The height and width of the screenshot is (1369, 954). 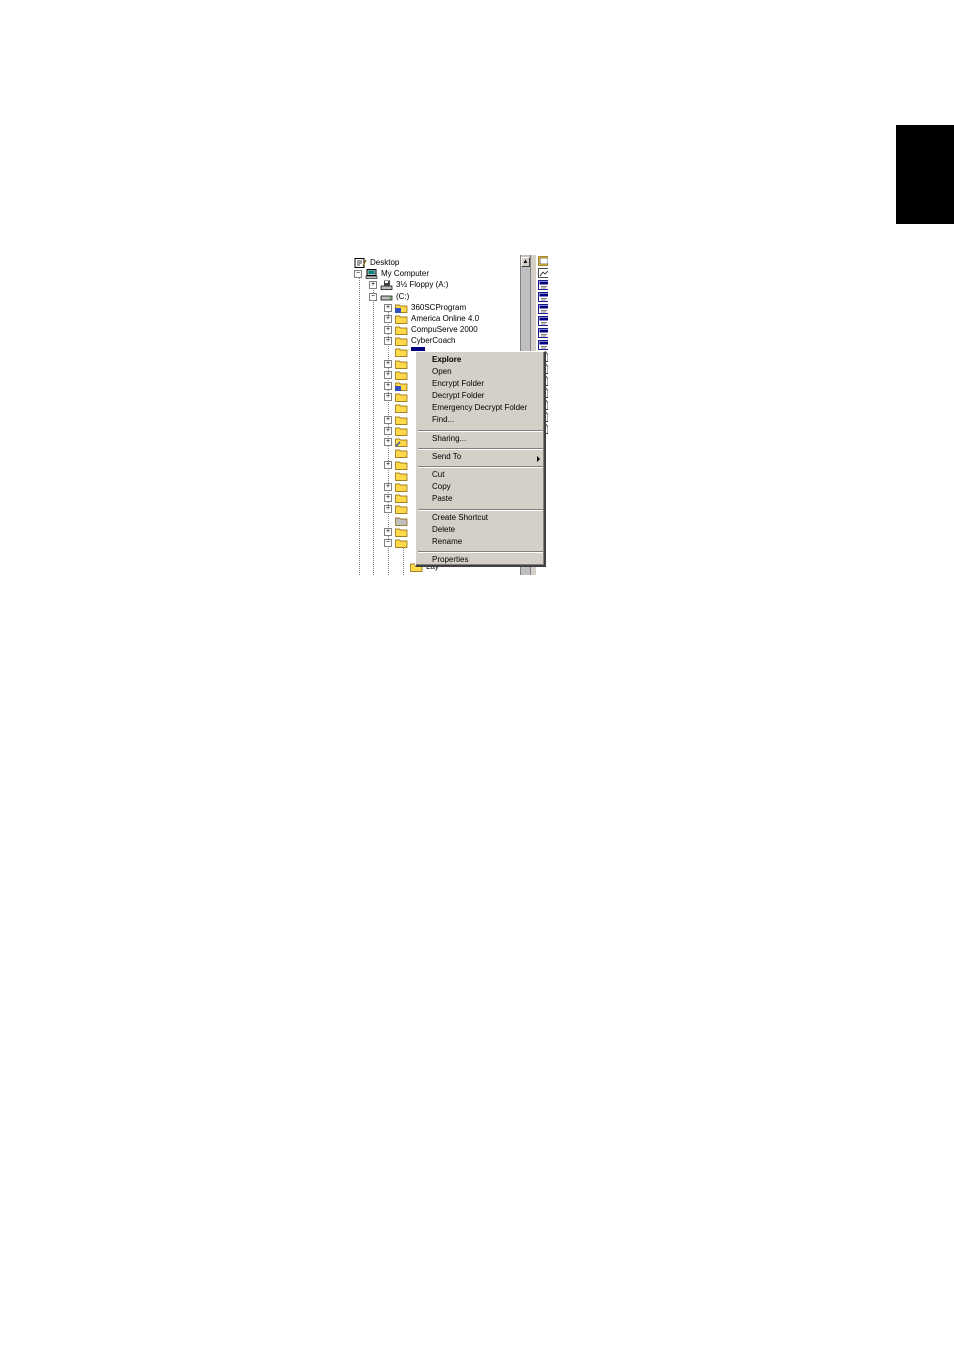 What do you see at coordinates (447, 542) in the screenshot?
I see `menu-item-rename: Rename` at bounding box center [447, 542].